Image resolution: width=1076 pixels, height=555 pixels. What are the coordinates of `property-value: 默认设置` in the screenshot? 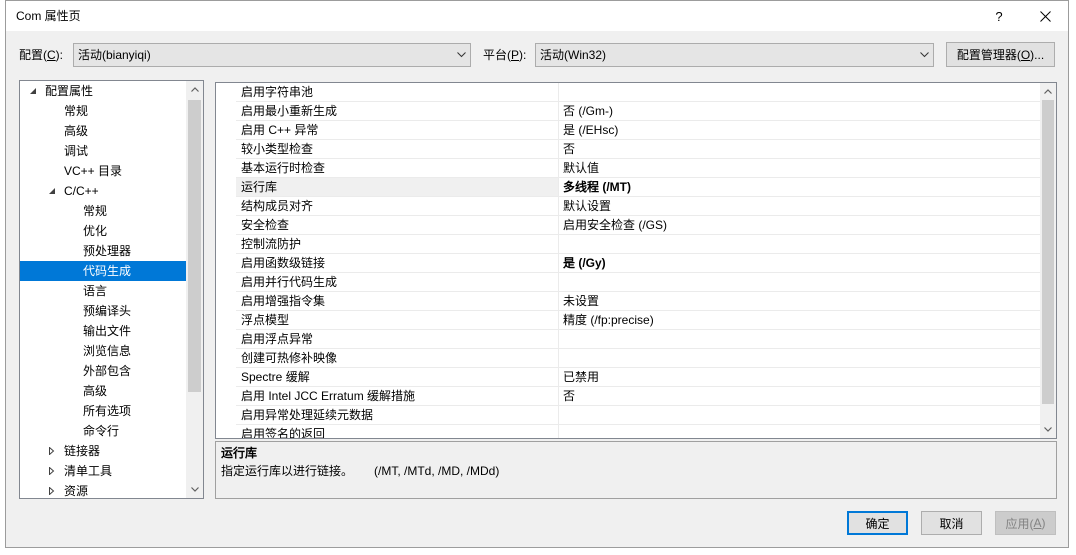 It's located at (799, 206).